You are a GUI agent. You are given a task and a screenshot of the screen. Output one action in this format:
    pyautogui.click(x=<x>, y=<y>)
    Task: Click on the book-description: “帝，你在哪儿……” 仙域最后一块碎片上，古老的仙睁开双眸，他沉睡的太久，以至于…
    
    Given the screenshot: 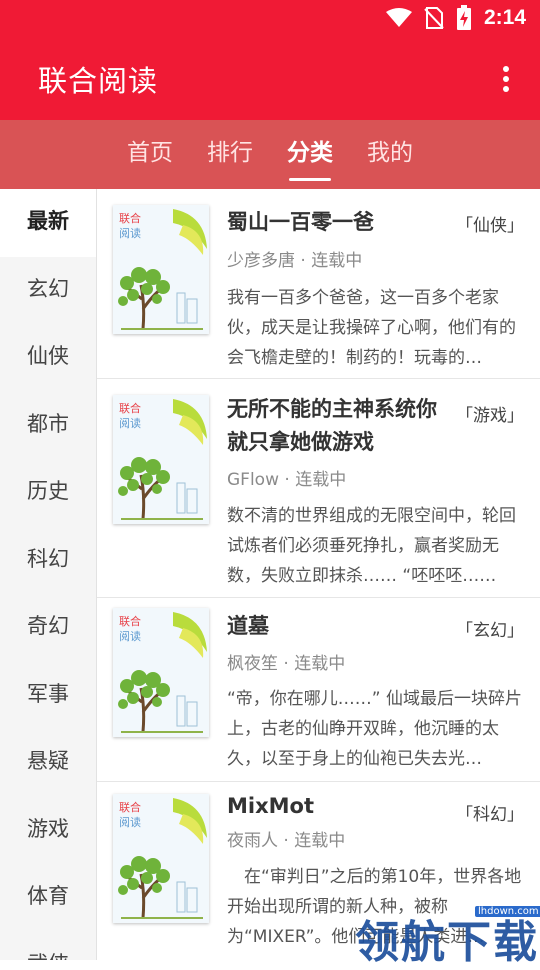 What is the action you would take?
    pyautogui.click(x=375, y=729)
    